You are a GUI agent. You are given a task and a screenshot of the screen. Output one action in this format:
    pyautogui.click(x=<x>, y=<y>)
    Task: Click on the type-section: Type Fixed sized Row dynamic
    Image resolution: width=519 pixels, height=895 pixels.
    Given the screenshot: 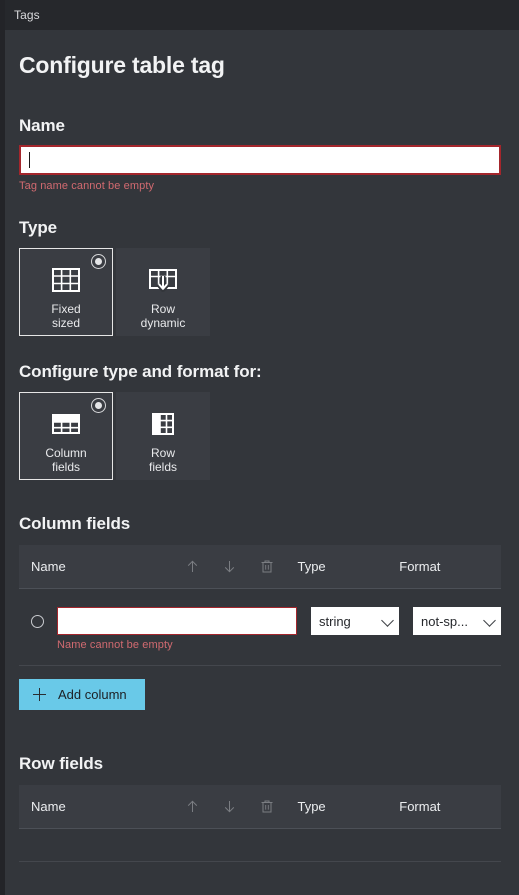 What is the action you would take?
    pyautogui.click(x=260, y=277)
    